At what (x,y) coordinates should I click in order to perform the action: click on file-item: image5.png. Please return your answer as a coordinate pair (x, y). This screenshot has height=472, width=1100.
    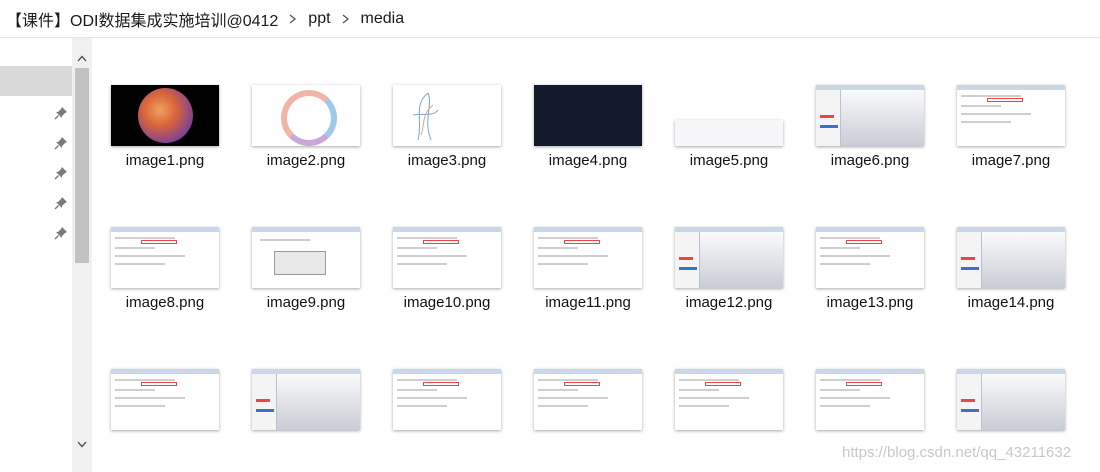
    Looking at the image, I should click on (729, 131).